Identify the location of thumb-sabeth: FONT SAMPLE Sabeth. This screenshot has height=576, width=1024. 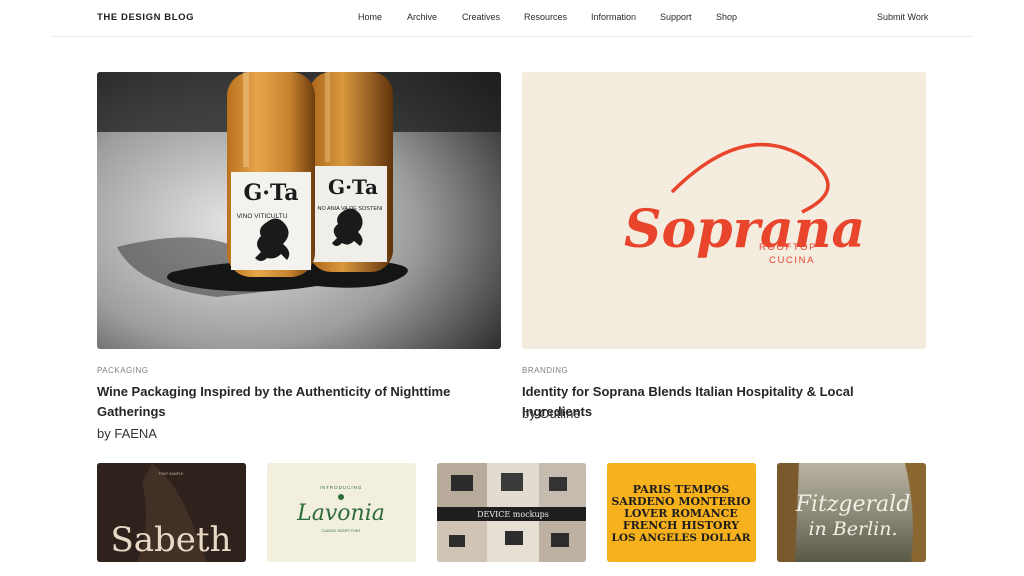
(171, 512).